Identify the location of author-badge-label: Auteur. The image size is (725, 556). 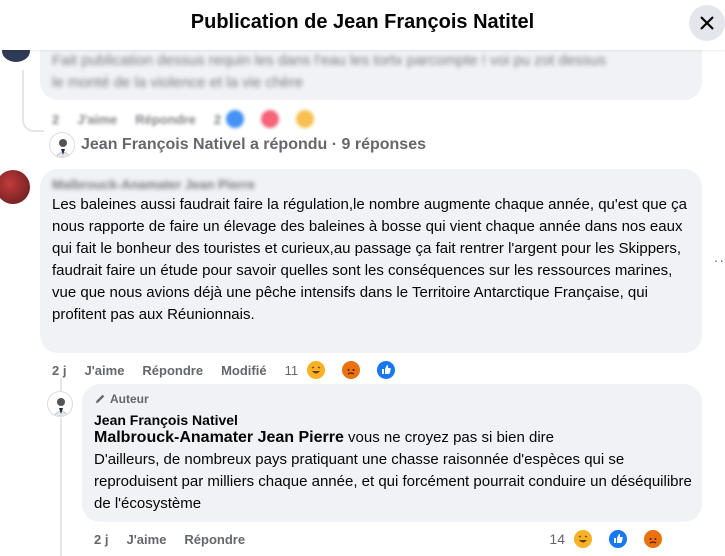
(129, 399).